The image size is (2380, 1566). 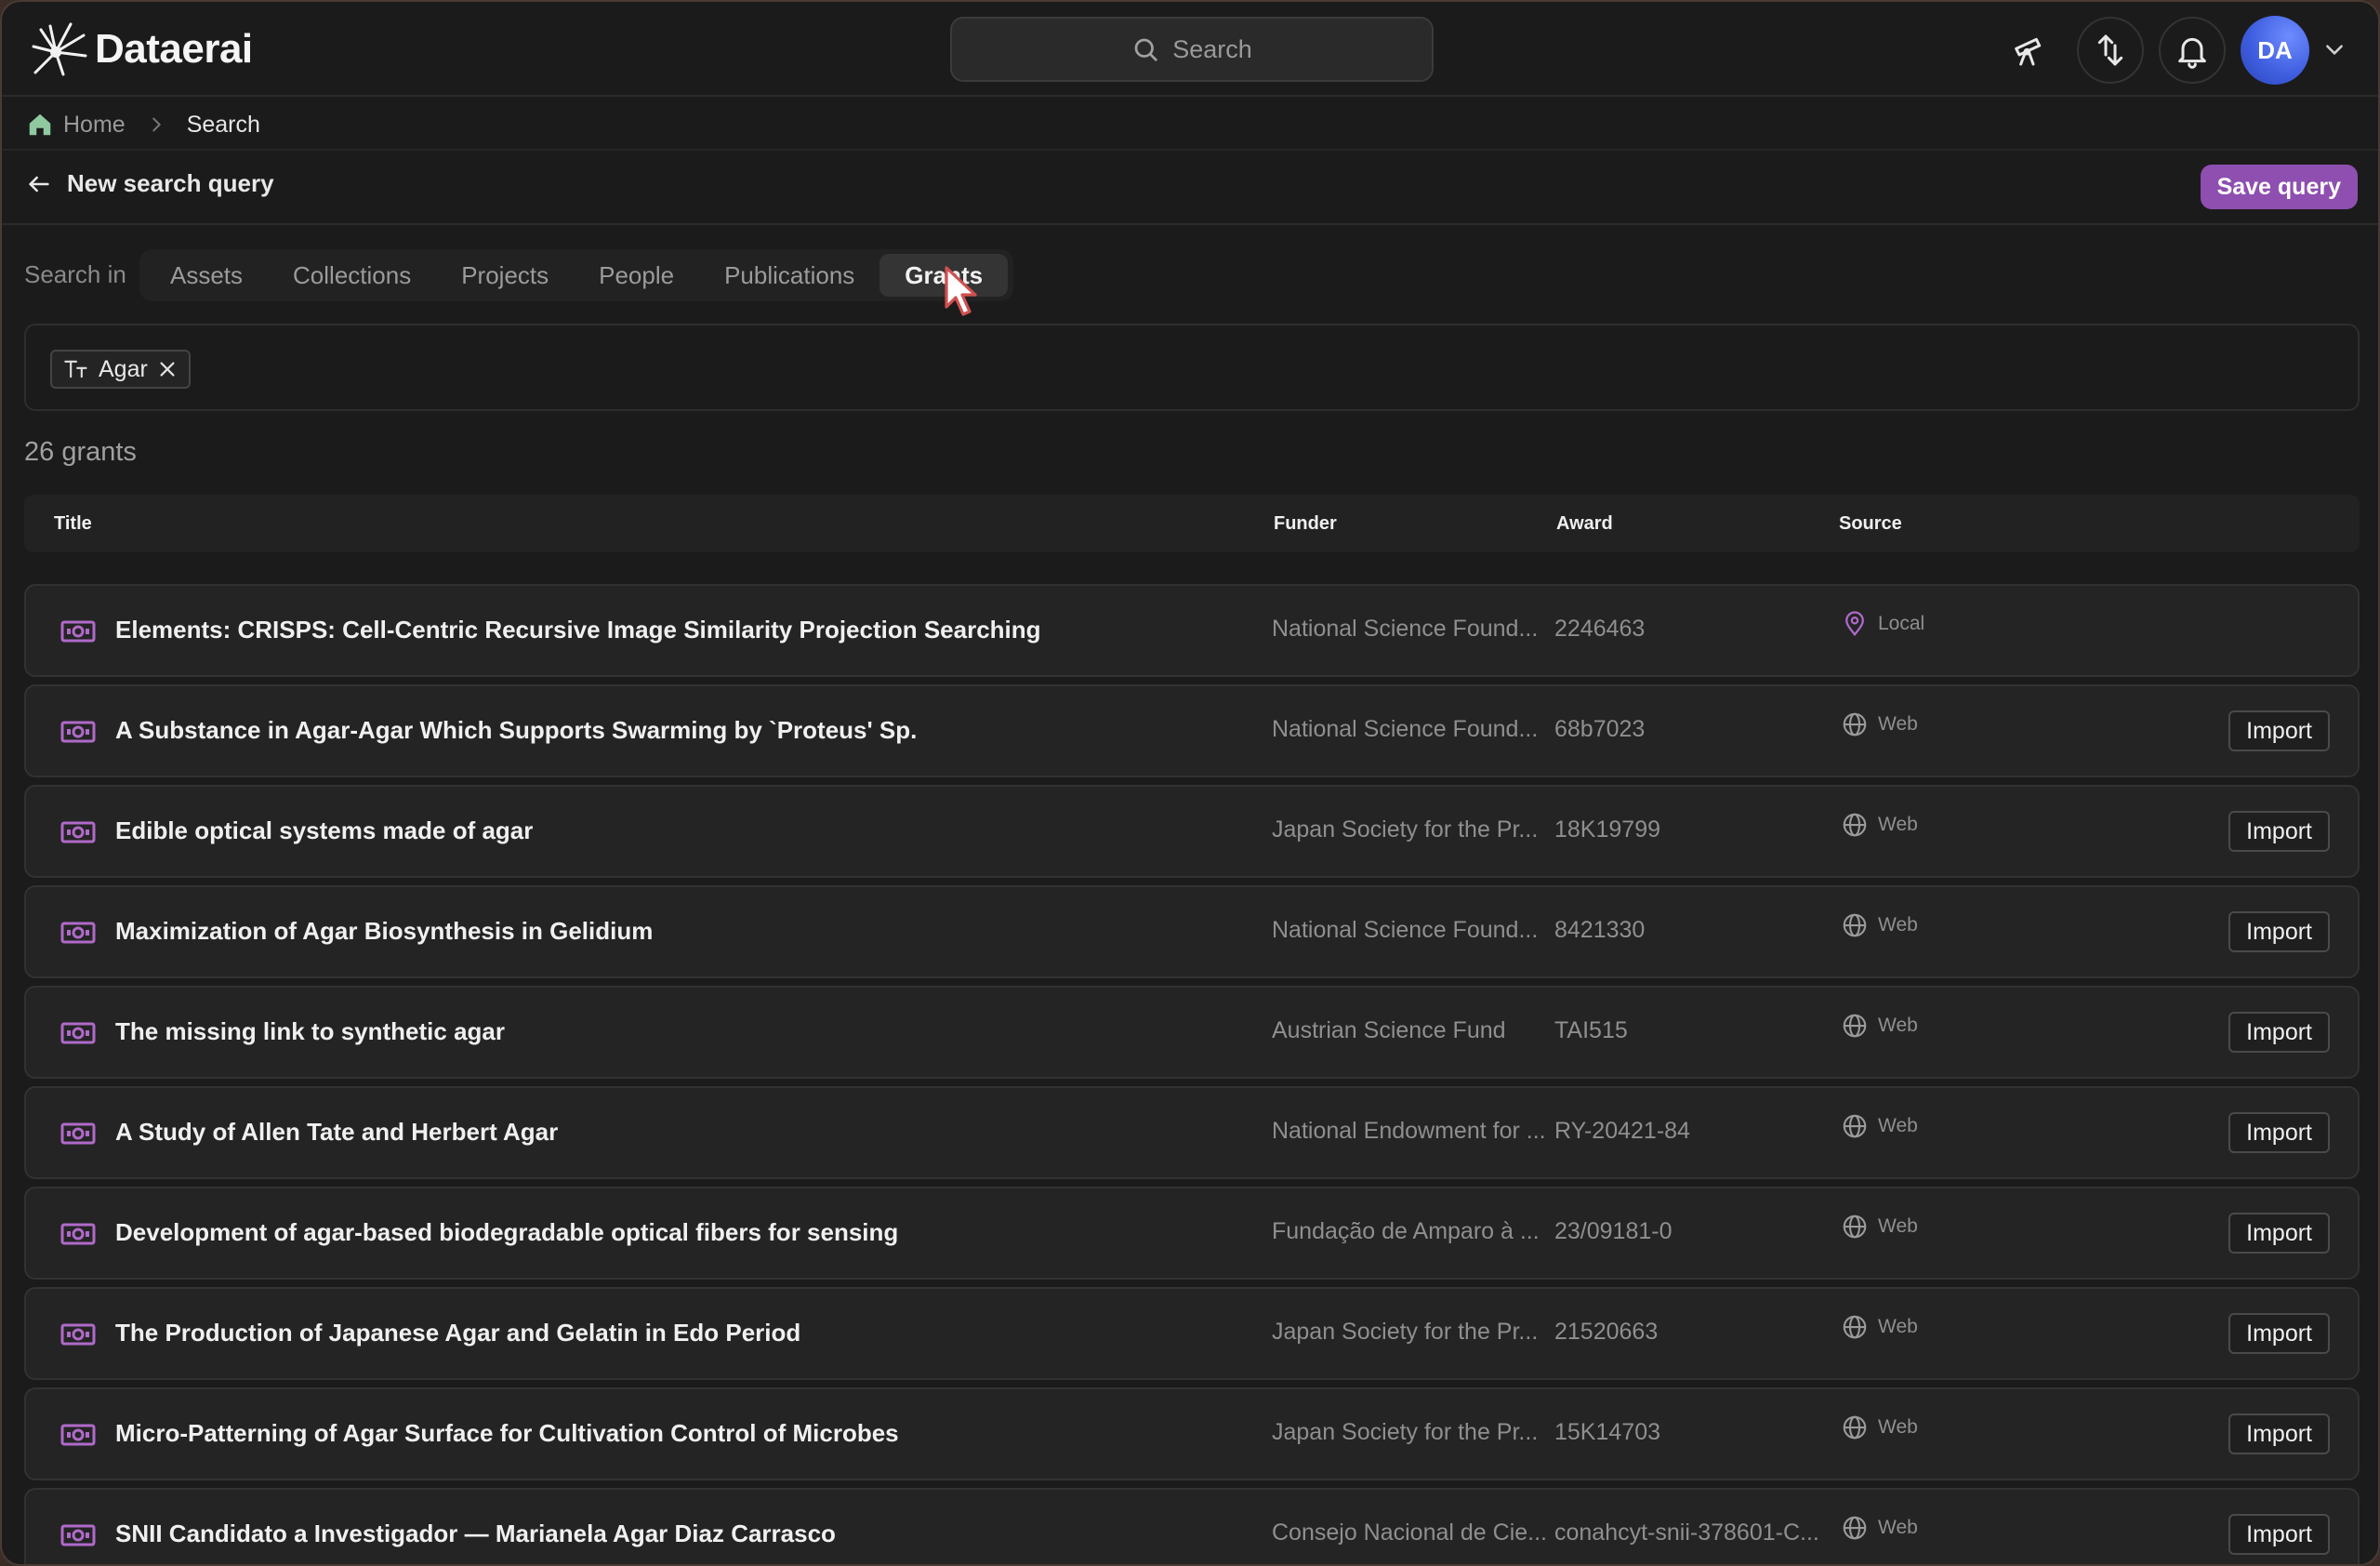 What do you see at coordinates (1145, 49) in the screenshot?
I see `search-icon` at bounding box center [1145, 49].